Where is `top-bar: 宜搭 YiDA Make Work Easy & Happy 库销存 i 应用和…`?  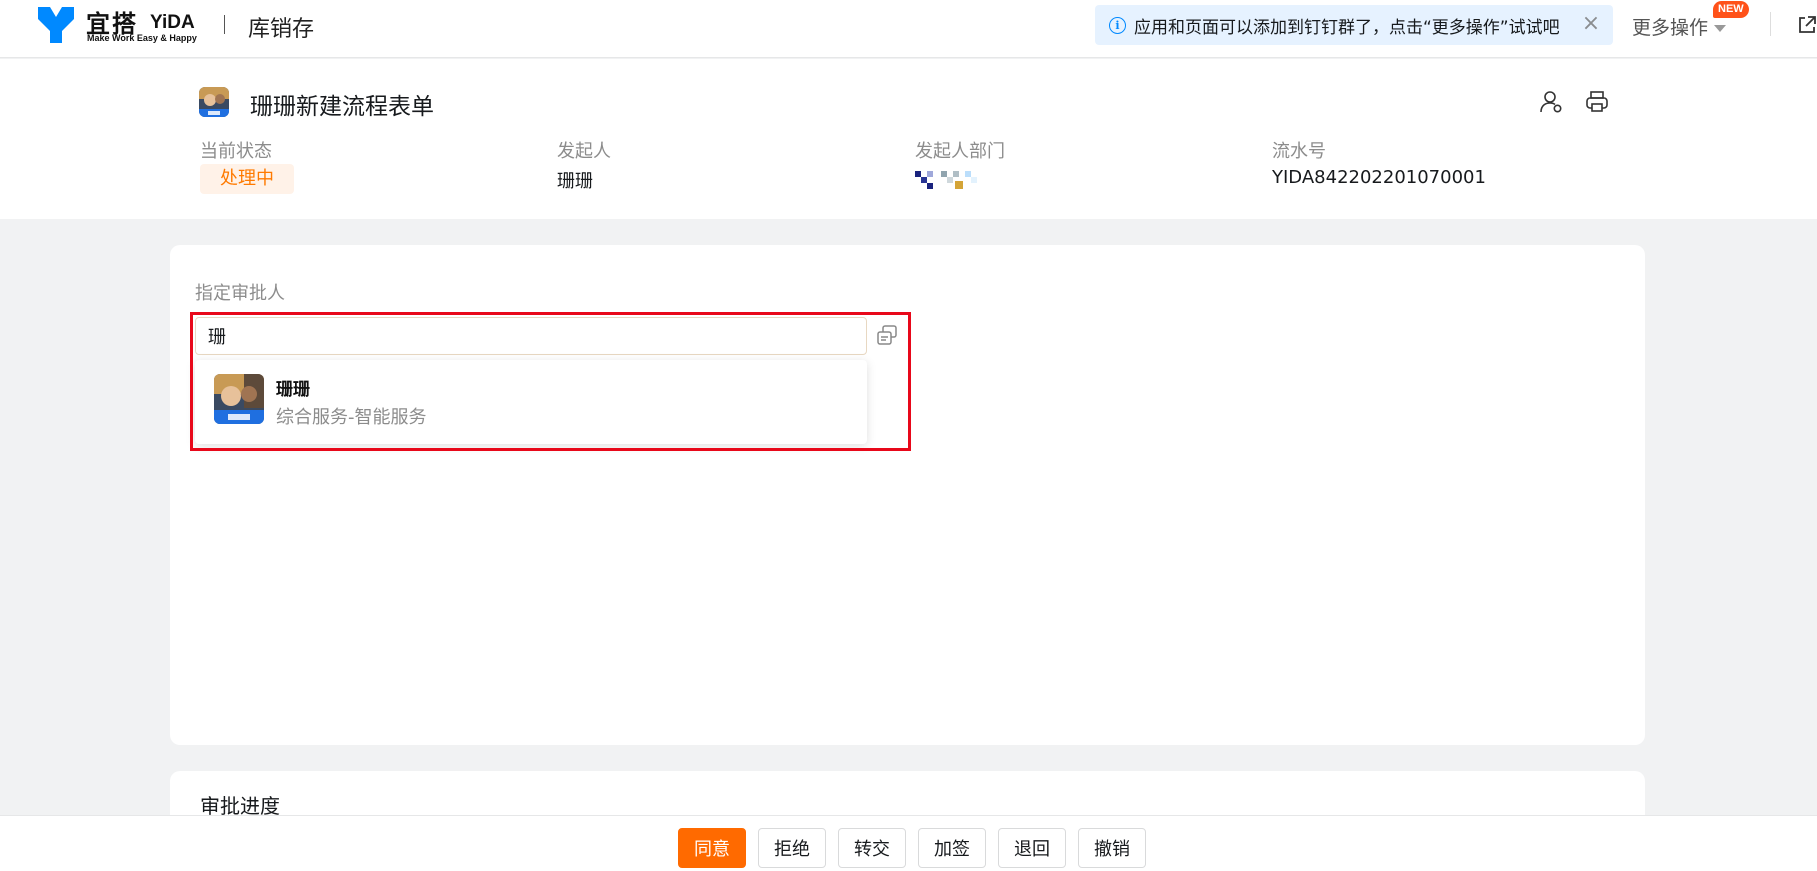 top-bar: 宜搭 YiDA Make Work Easy & Happy 库销存 i 应用和… is located at coordinates (908, 29).